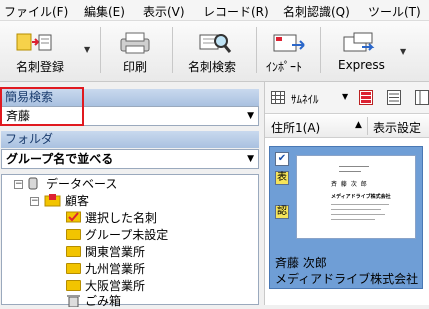 The image size is (429, 309). Describe the element at coordinates (236, 11) in the screenshot. I see `menu-record: レコード(R)` at that location.